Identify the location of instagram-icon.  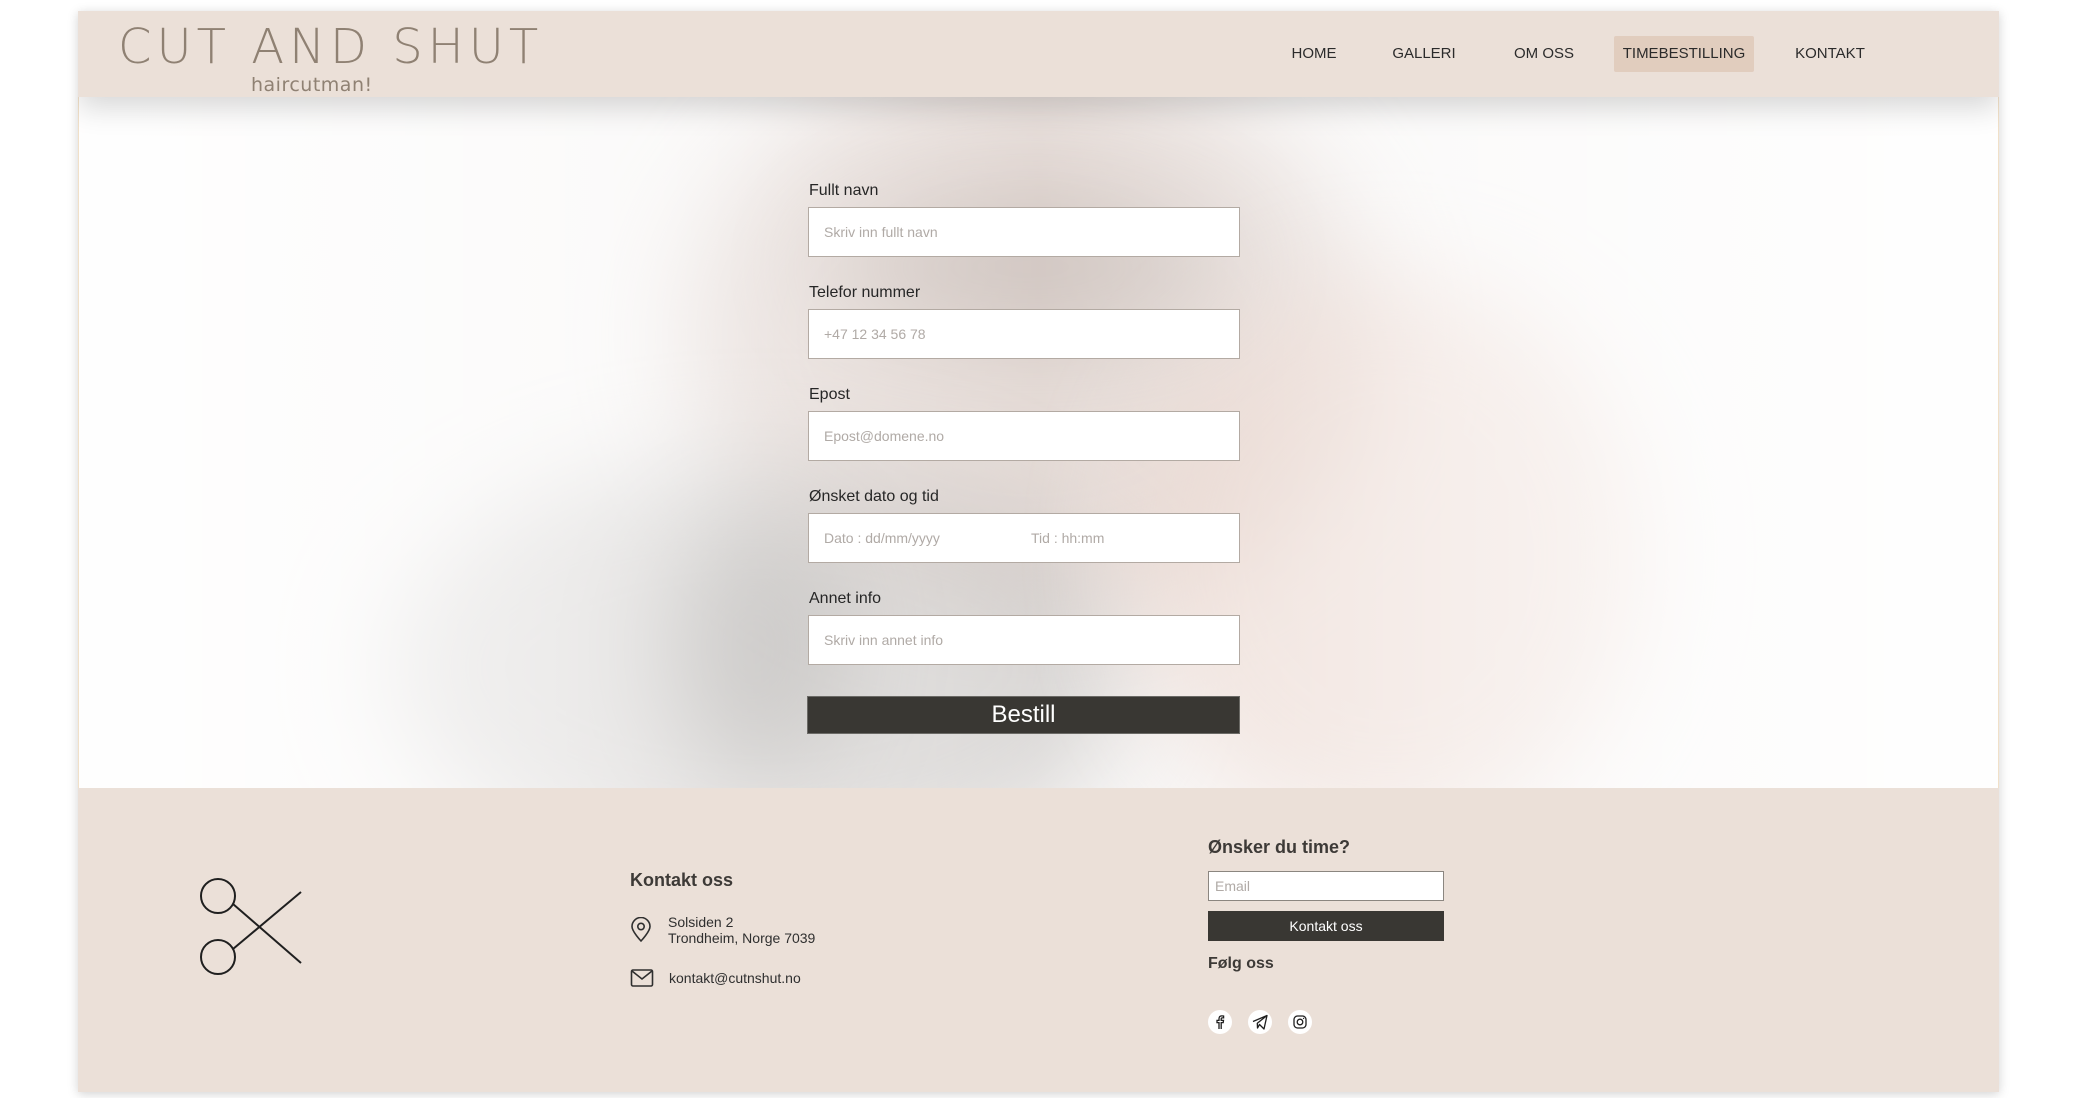
(1300, 1022).